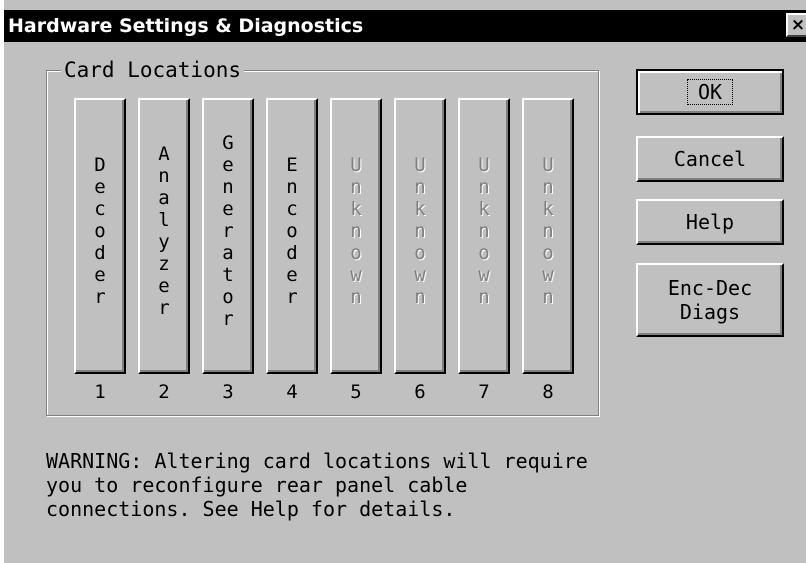 The image size is (806, 563). What do you see at coordinates (292, 392) in the screenshot?
I see `slot-number-4: 4` at bounding box center [292, 392].